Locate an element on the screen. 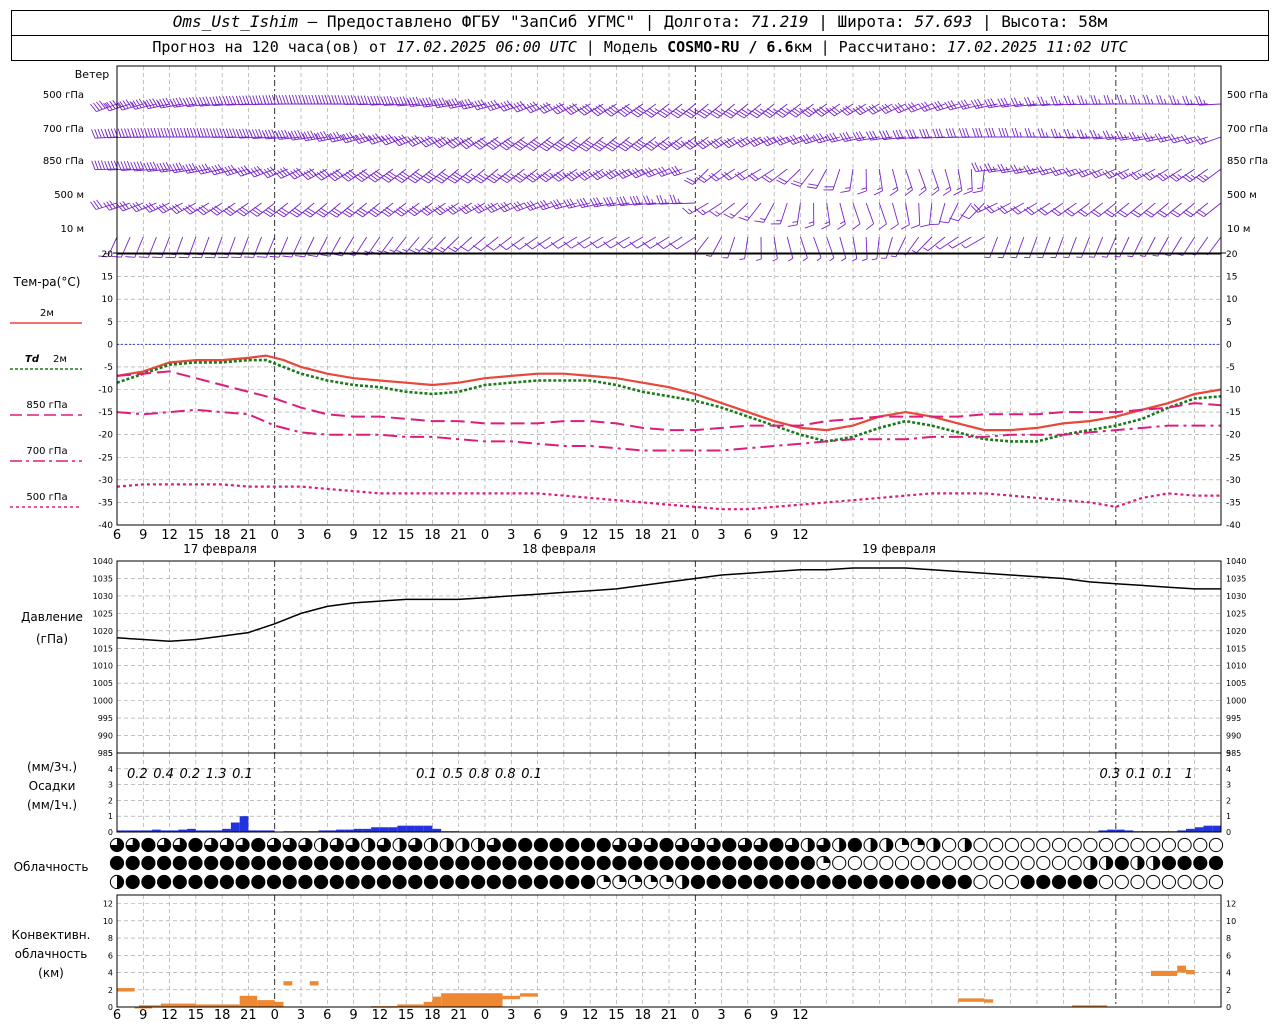 The width and height of the screenshot is (1280, 1024). temp-axis-tick-left: -25 is located at coordinates (105, 458).